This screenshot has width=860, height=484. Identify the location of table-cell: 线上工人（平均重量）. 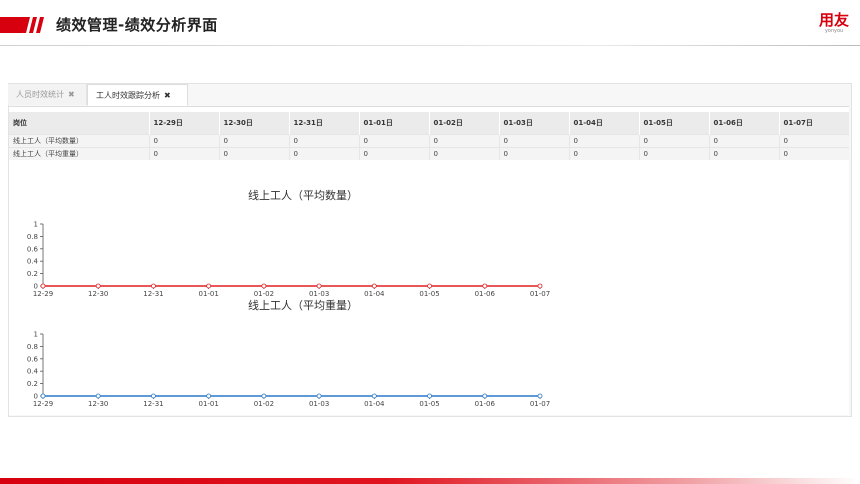
(79, 153).